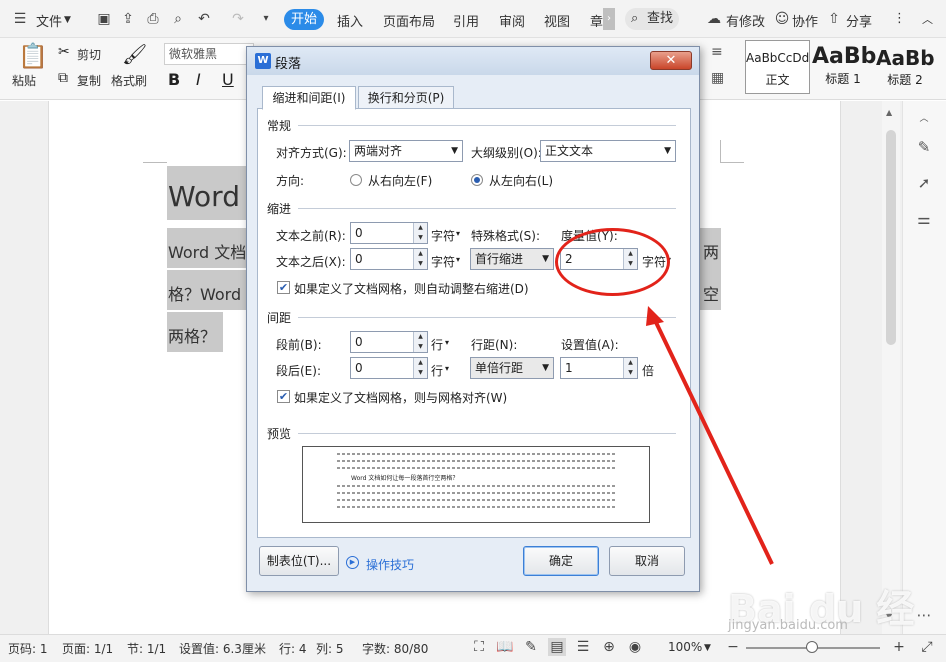 The image size is (946, 662). I want to click on font-name-select: 微软雅黑, so click(209, 54).